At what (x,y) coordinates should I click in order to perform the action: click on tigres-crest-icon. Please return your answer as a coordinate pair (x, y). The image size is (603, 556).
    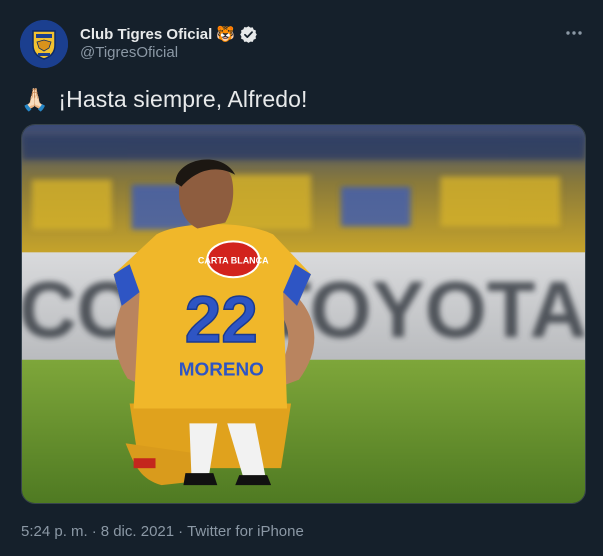
    Looking at the image, I should click on (44, 44).